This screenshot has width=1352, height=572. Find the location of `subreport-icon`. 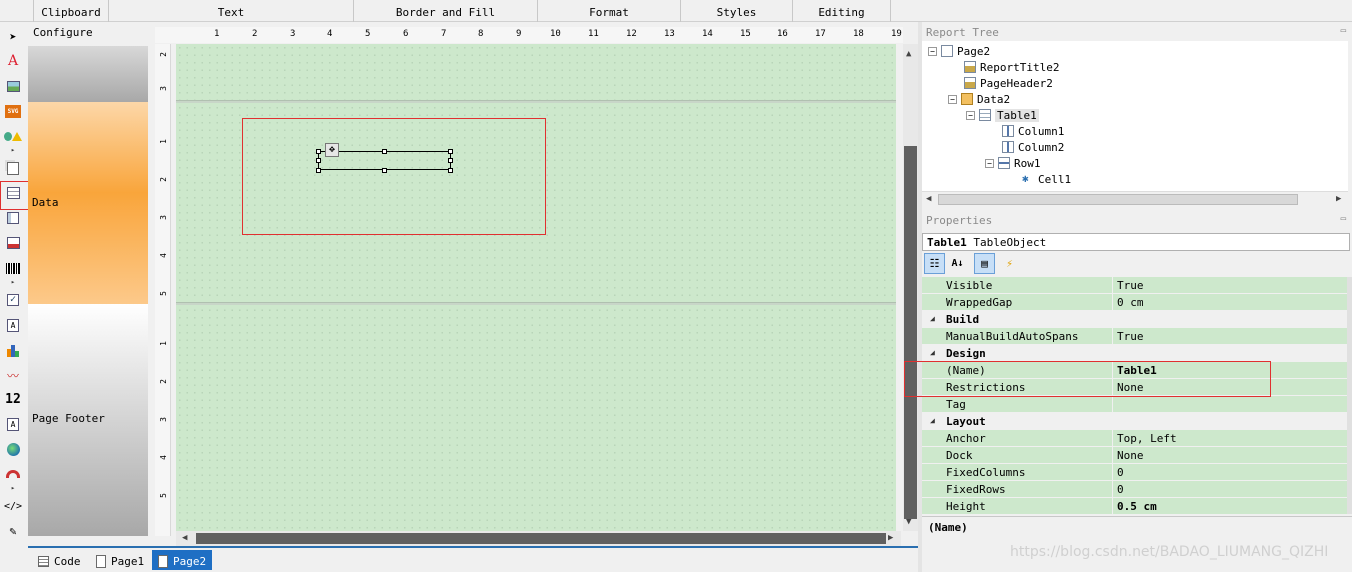

subreport-icon is located at coordinates (13, 168).